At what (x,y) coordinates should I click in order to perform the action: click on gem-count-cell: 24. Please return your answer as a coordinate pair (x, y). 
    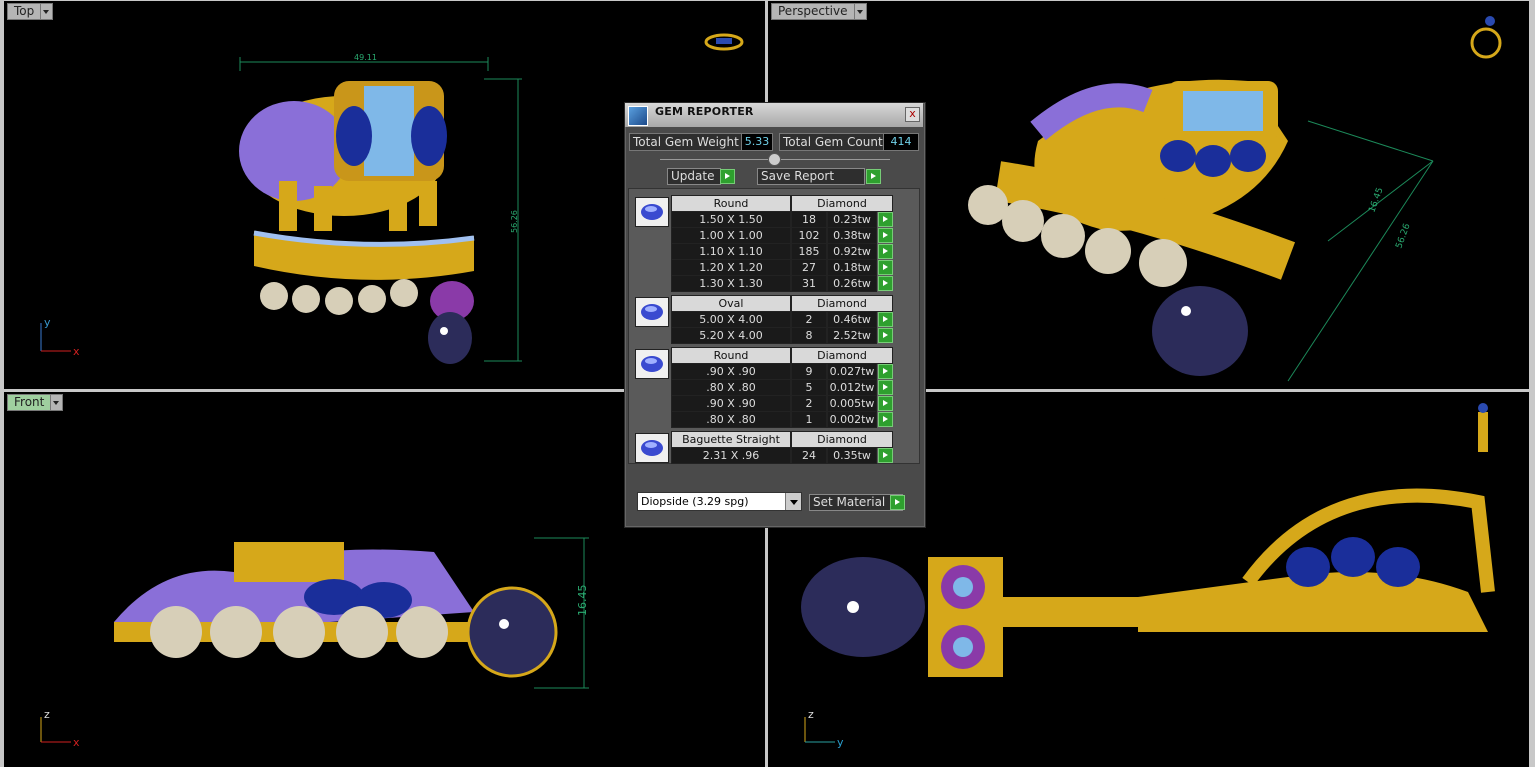
    Looking at the image, I should click on (809, 455).